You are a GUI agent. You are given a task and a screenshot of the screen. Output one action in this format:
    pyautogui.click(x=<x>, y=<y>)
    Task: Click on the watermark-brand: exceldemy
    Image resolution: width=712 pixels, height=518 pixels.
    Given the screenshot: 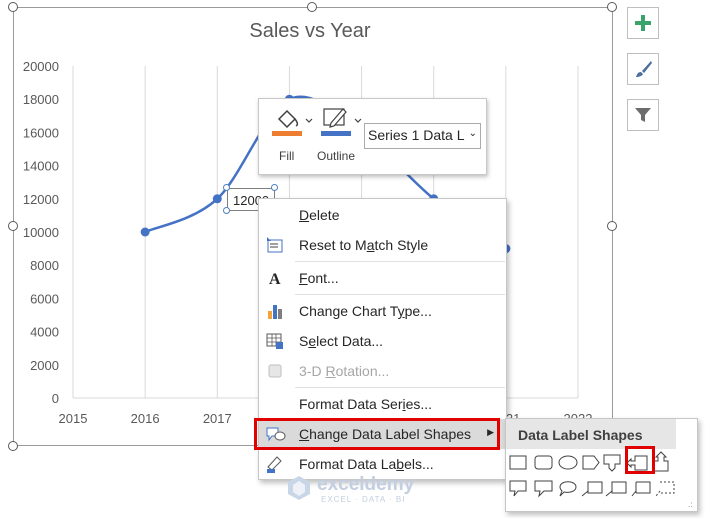 What is the action you would take?
    pyautogui.click(x=366, y=484)
    